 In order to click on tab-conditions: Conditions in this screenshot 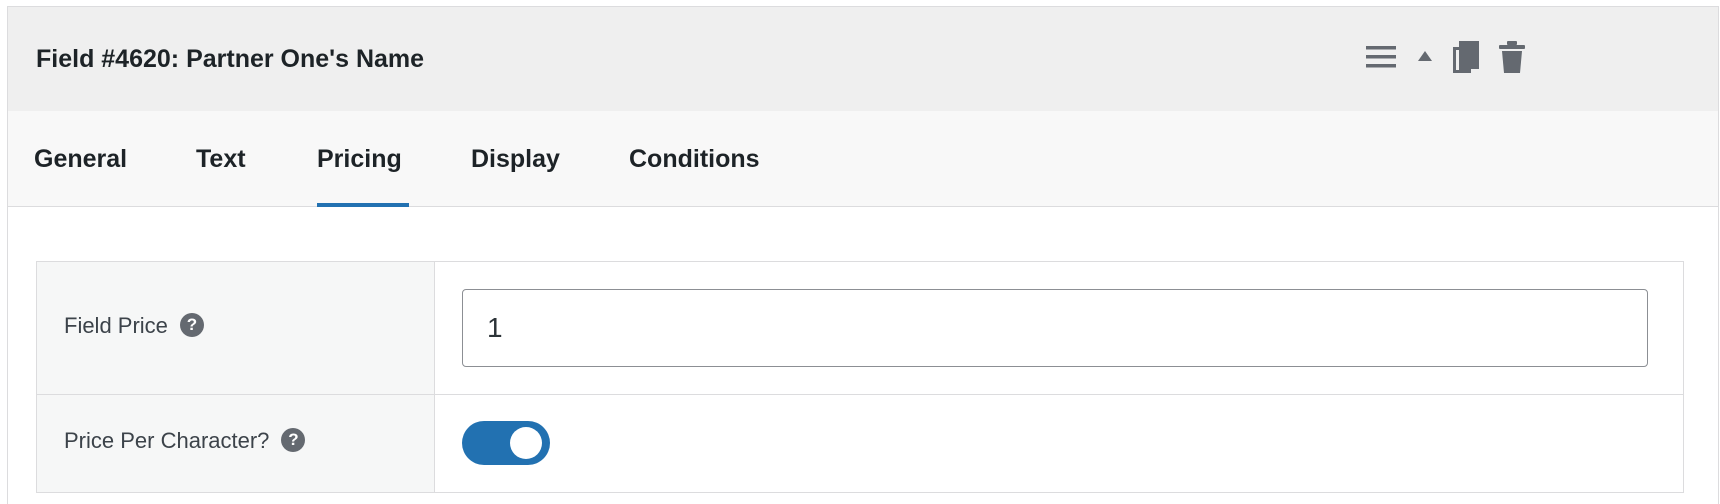, I will do `click(699, 159)`.